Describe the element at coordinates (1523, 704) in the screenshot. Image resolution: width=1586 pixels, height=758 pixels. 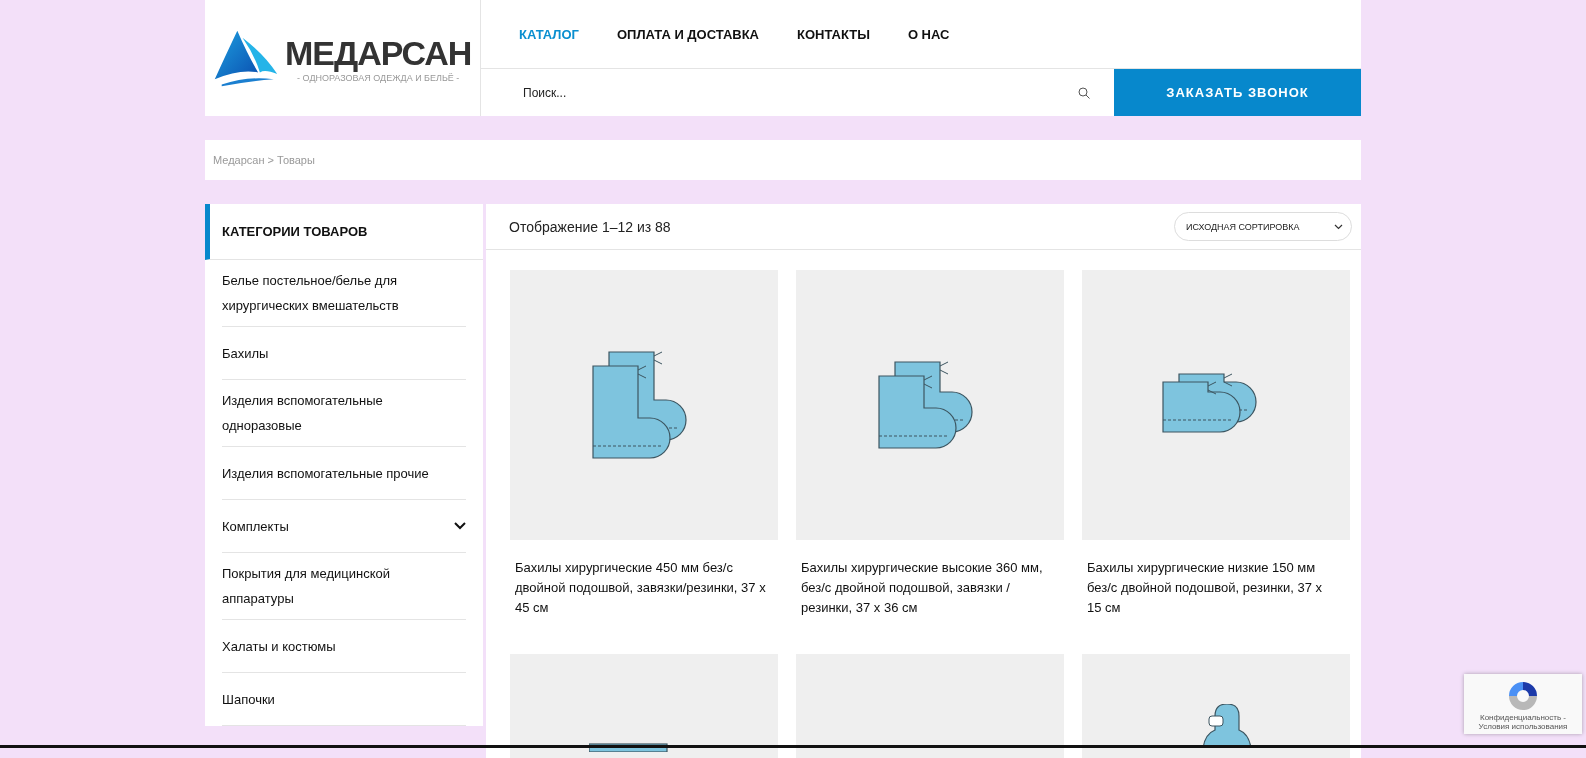
I see `recaptcha-badge: Конфиденциальность - Условия использования` at that location.